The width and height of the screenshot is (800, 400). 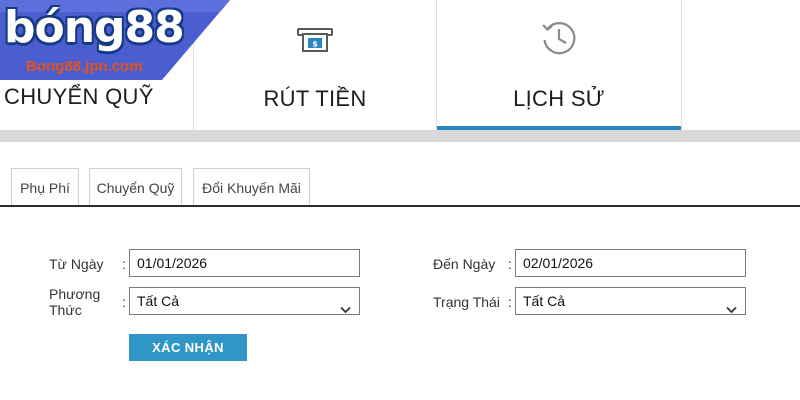 I want to click on tab-lich-su-label: LỊCH SỬ, so click(x=559, y=98).